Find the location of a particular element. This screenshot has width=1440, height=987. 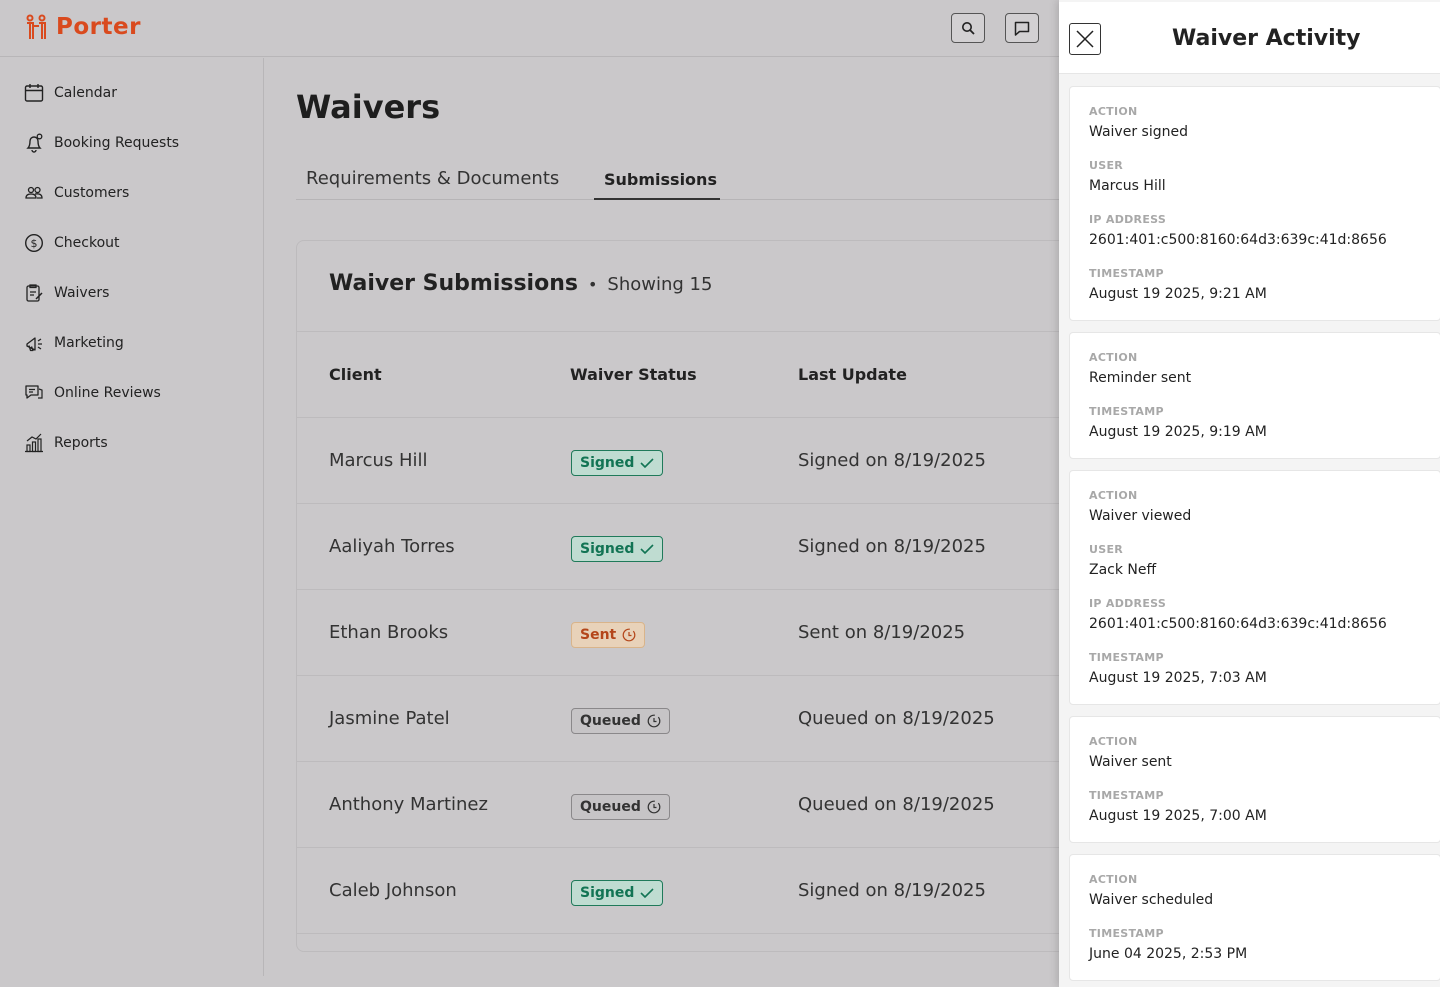

sidebar-item-label: Marketing is located at coordinates (89, 343).